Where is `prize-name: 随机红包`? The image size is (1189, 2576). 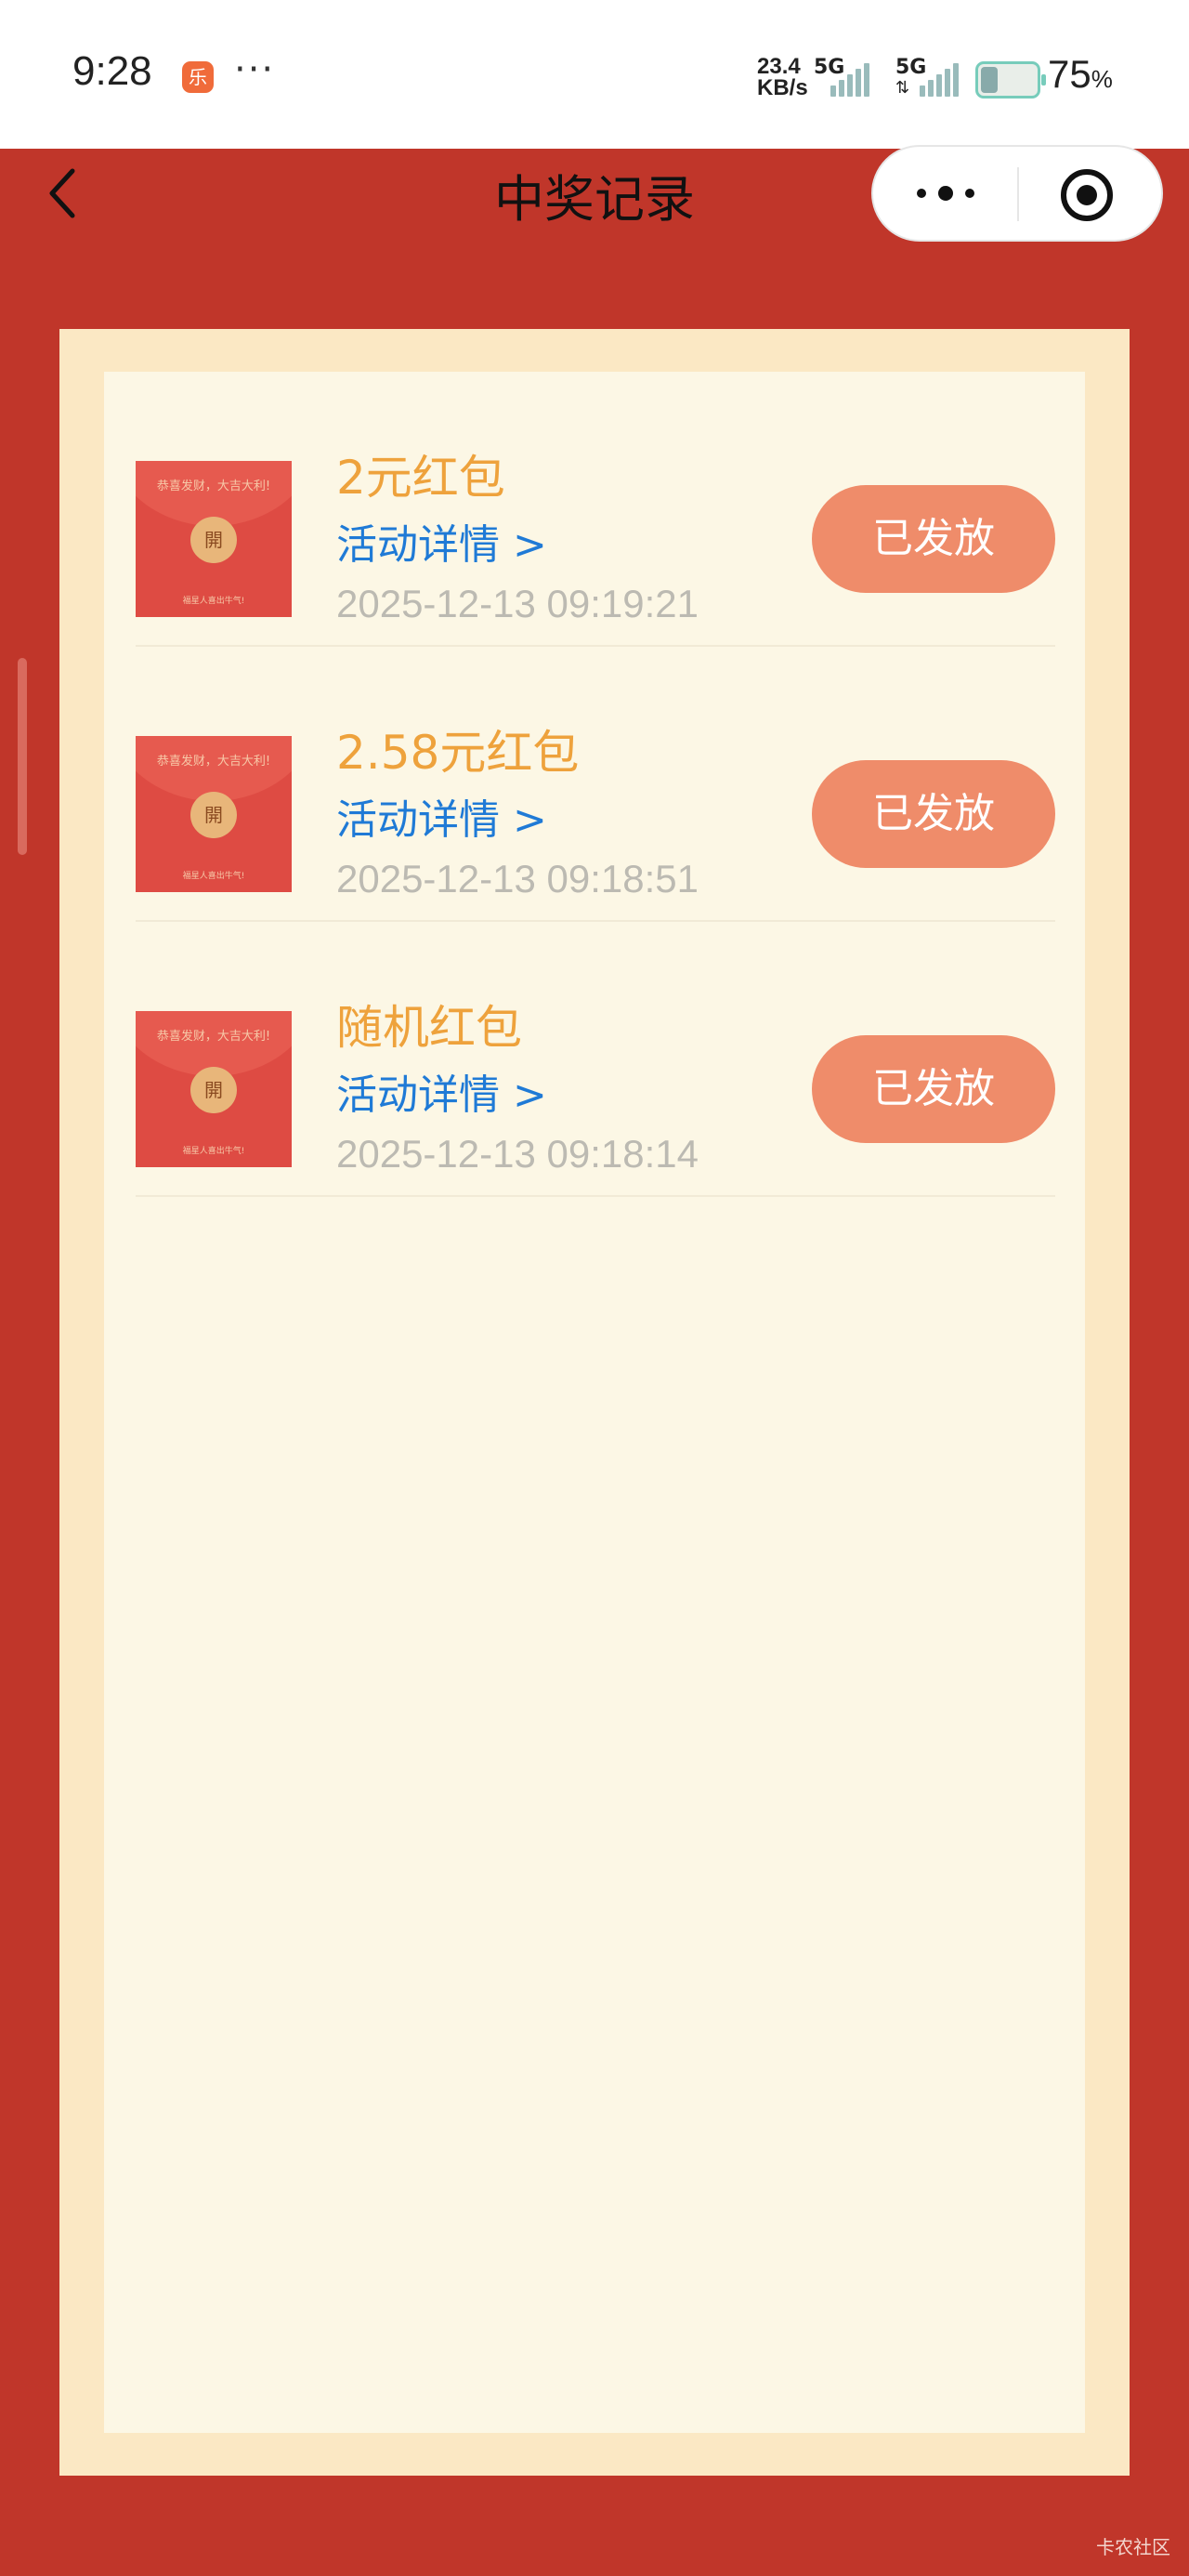 prize-name: 随机红包 is located at coordinates (429, 1028).